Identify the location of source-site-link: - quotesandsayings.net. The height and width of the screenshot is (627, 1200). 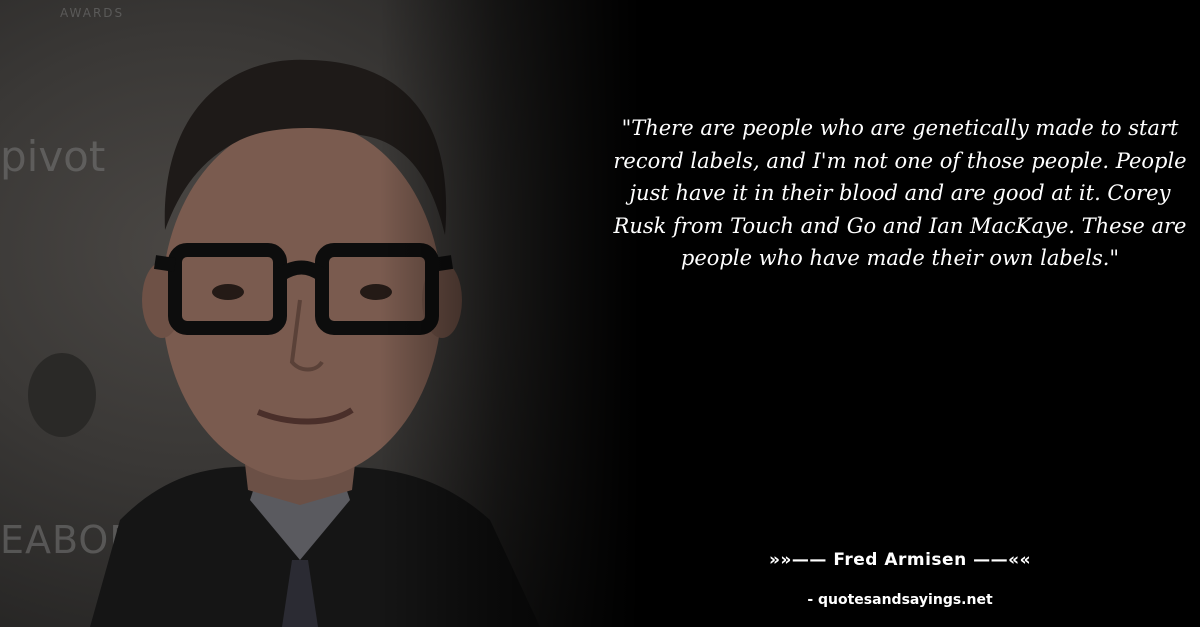
(900, 600).